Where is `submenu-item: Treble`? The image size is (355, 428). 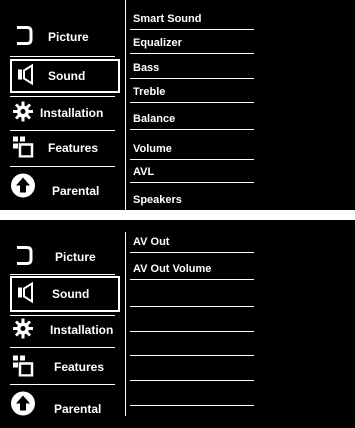 submenu-item: Treble is located at coordinates (192, 92).